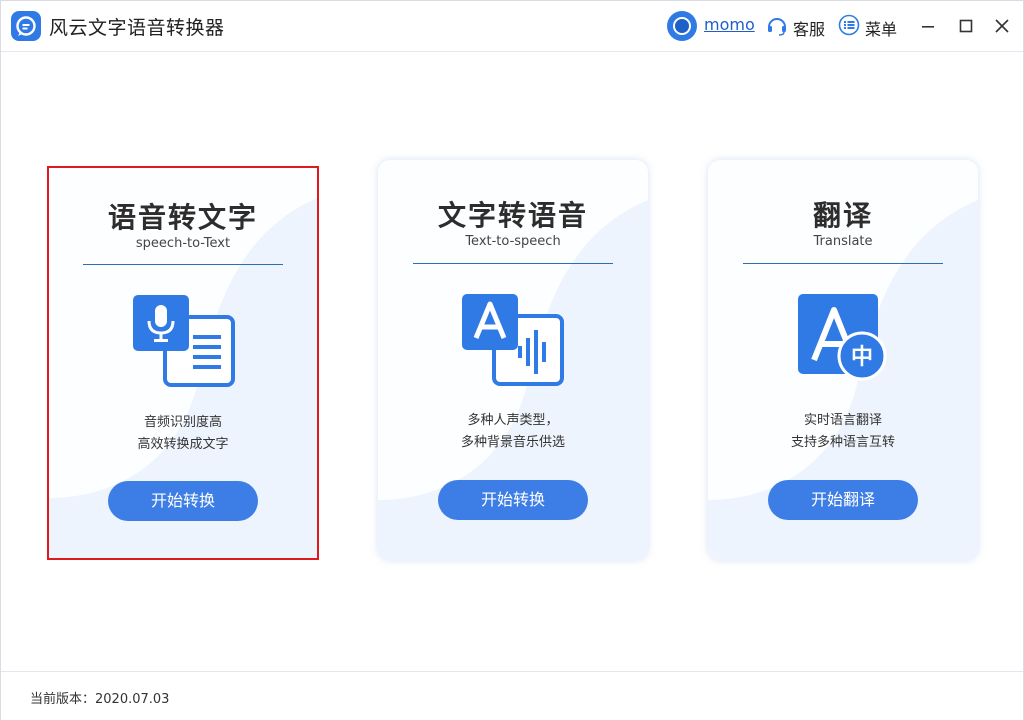 This screenshot has height=720, width=1024. Describe the element at coordinates (184, 341) in the screenshot. I see `speech-to-text-icon` at that location.